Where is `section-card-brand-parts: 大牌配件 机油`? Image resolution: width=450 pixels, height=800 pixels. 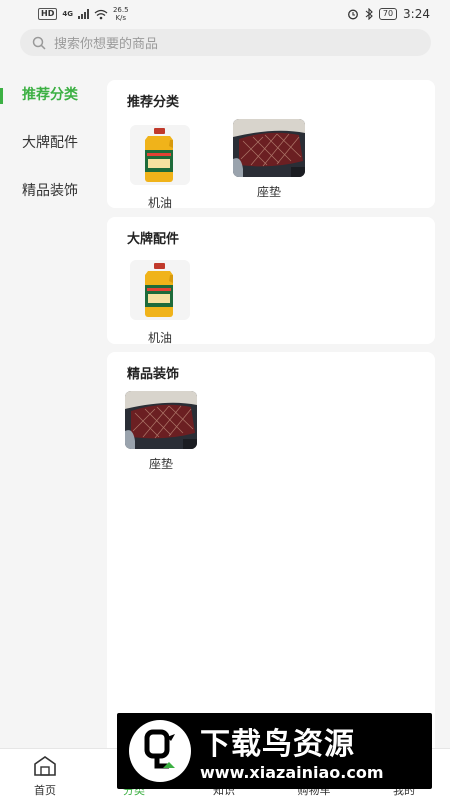
section-card-brand-parts: 大牌配件 机油 is located at coordinates (271, 281).